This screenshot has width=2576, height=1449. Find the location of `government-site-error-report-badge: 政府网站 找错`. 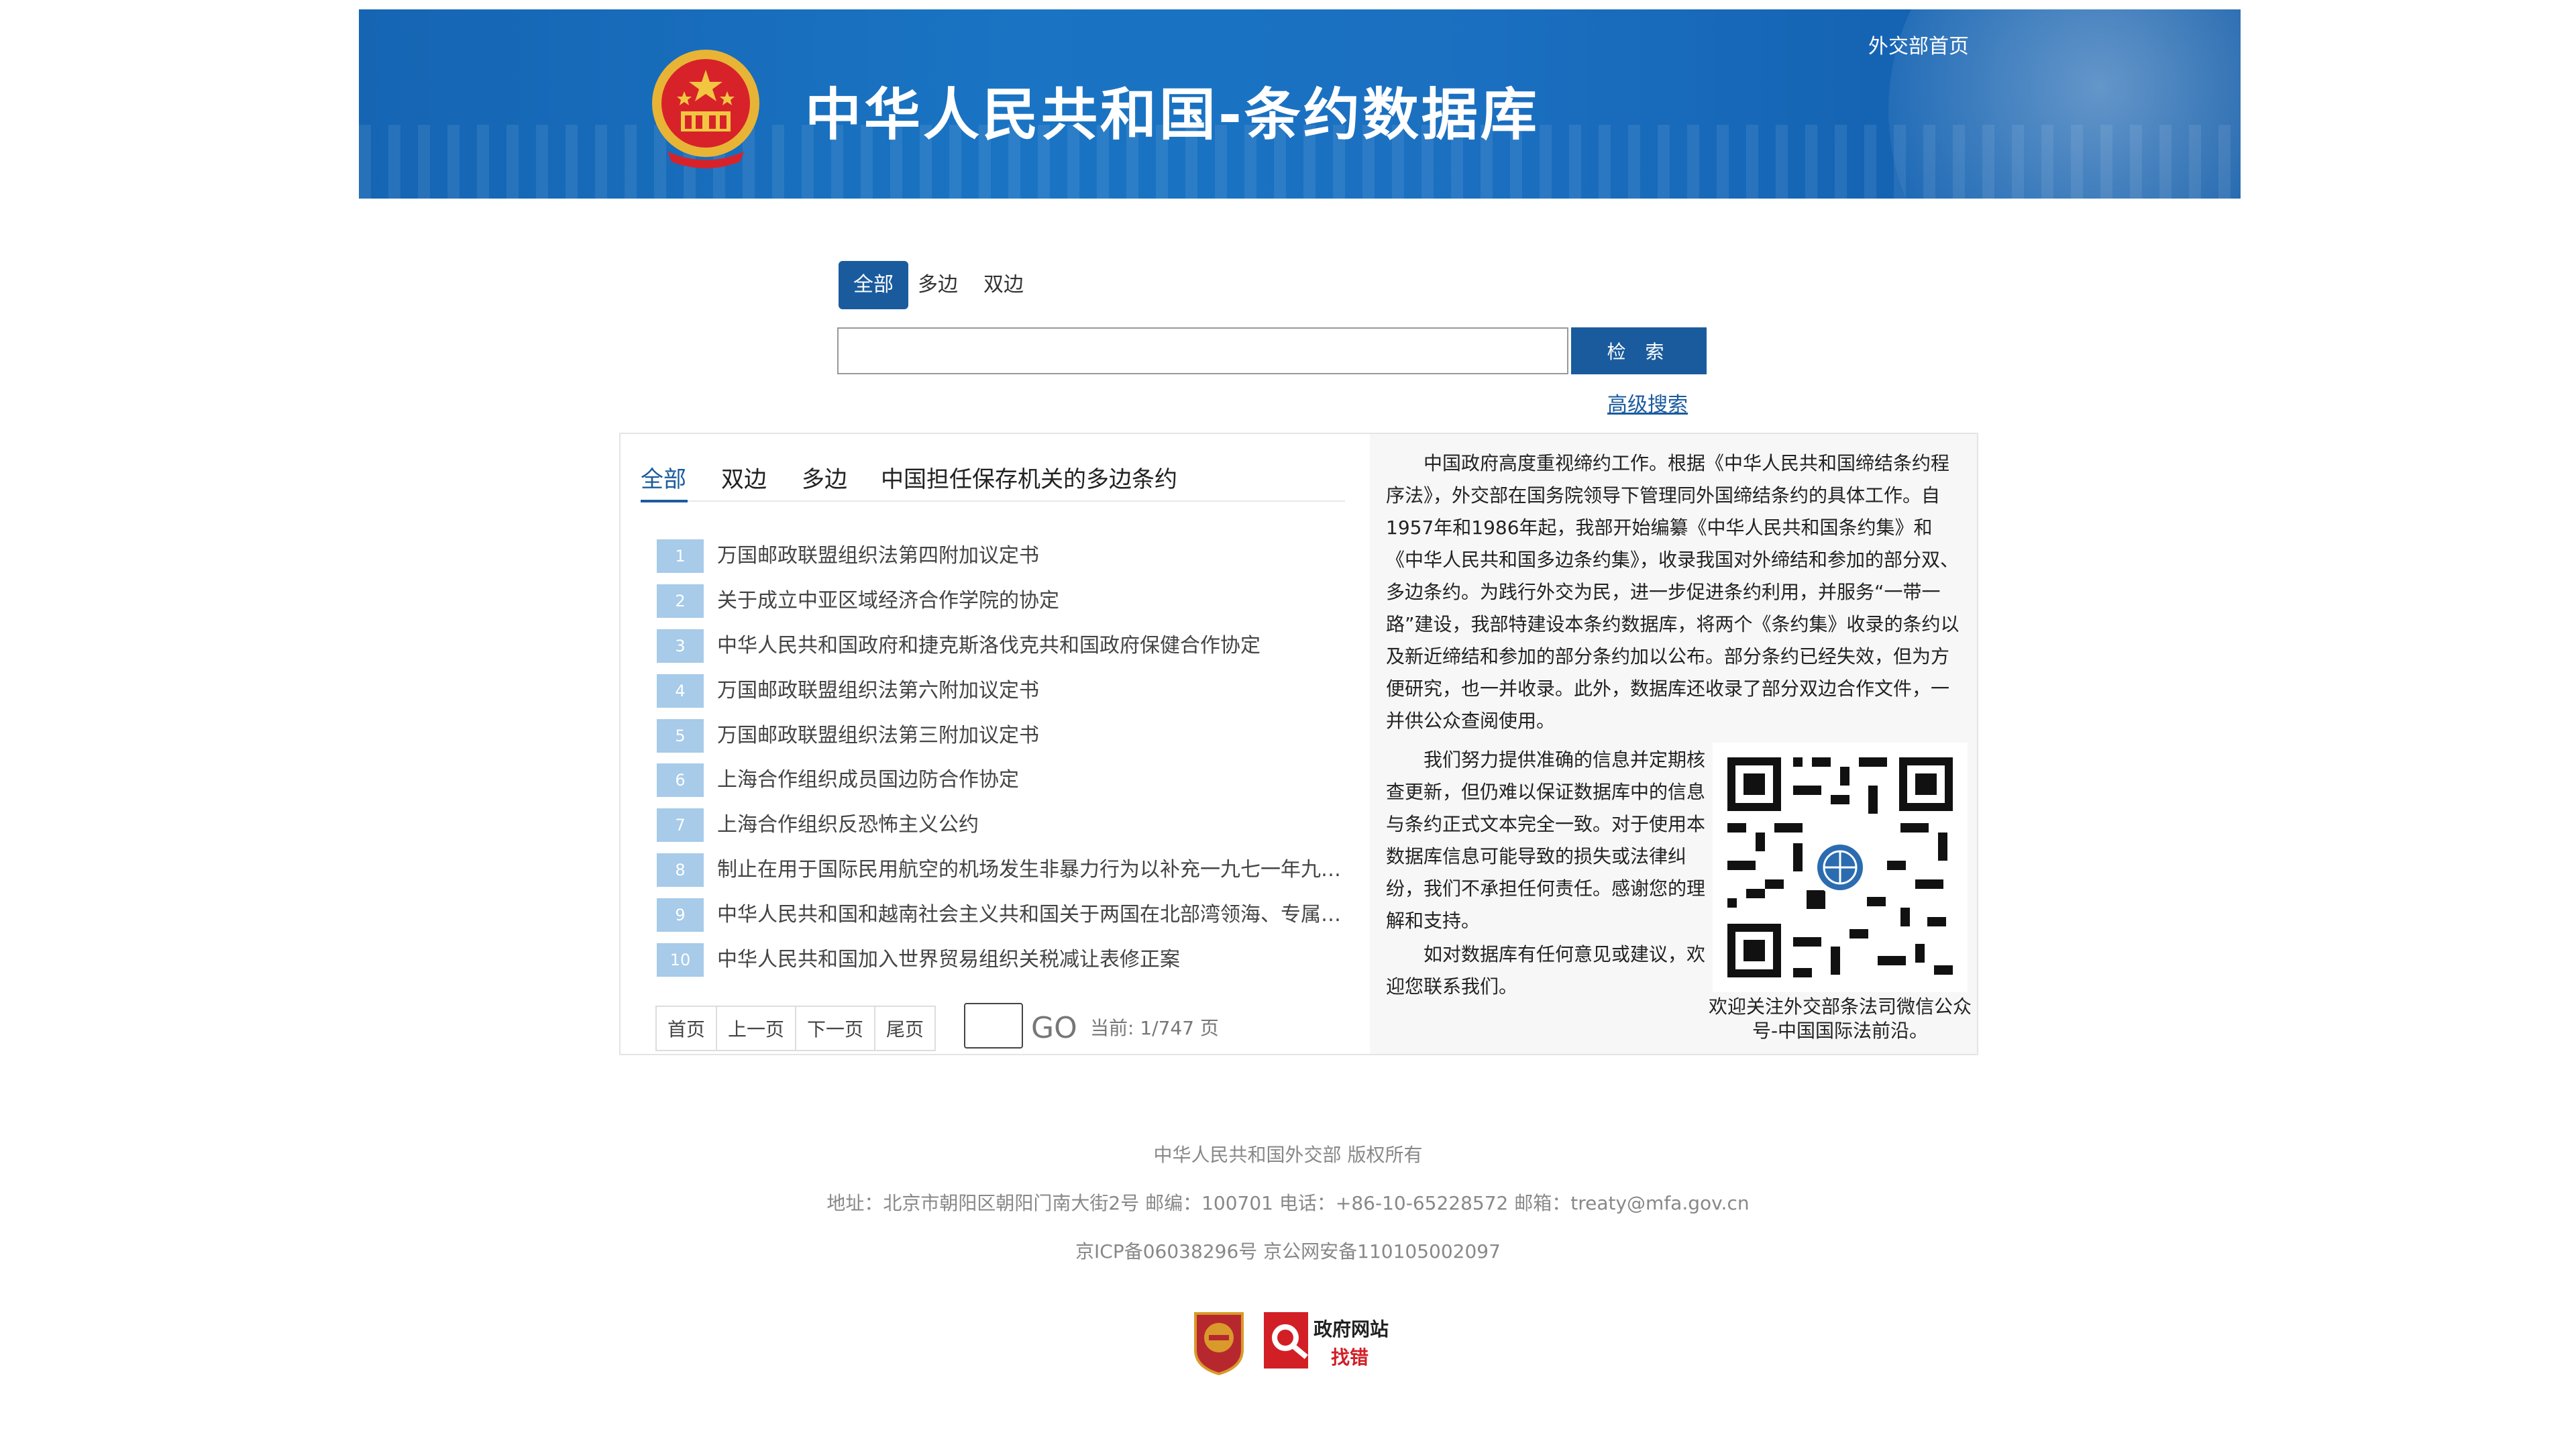

government-site-error-report-badge: 政府网站 找错 is located at coordinates (1331, 1341).